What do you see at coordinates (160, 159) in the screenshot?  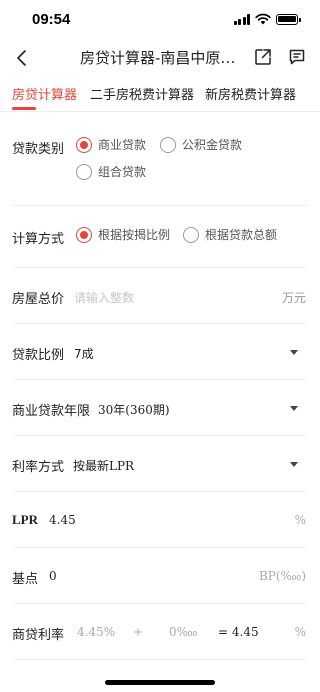 I see `loan-type-row: 贷款类别 商业贷款 公积金贷款 组合贷款` at bounding box center [160, 159].